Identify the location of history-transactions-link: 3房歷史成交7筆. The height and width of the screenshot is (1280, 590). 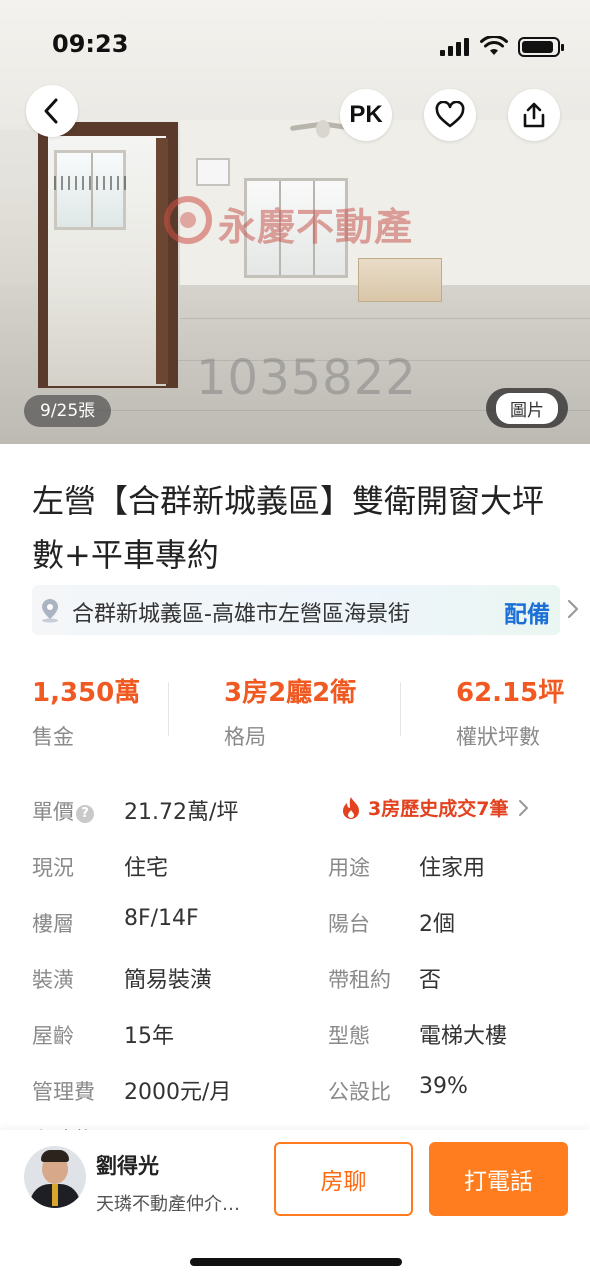
(435, 807).